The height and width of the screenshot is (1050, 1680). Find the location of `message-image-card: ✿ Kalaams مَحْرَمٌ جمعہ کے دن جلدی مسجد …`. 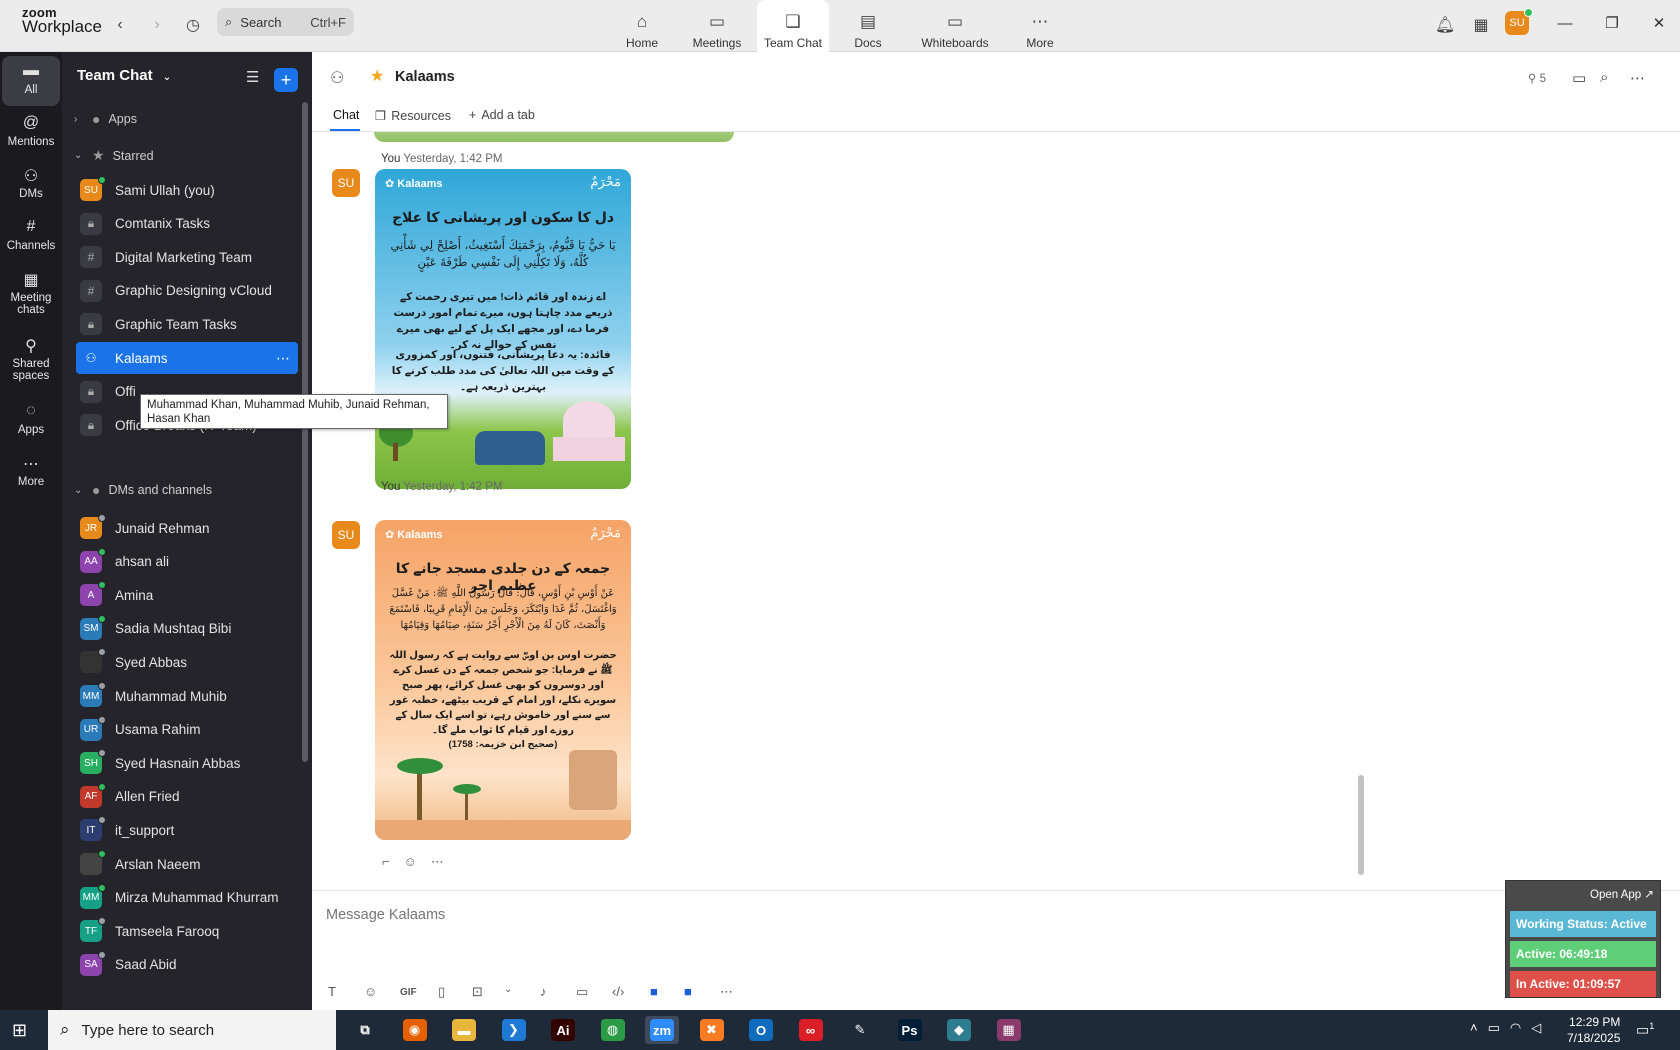

message-image-card: ✿ Kalaams مَحْرَمٌ جمعہ کے دن جلدی مسجد … is located at coordinates (503, 680).